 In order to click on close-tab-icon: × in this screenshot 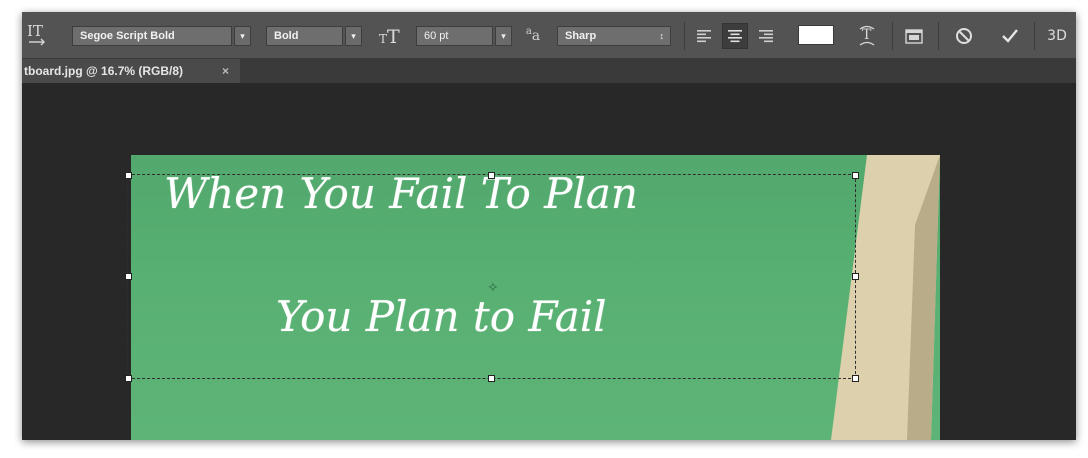, I will do `click(225, 71)`.